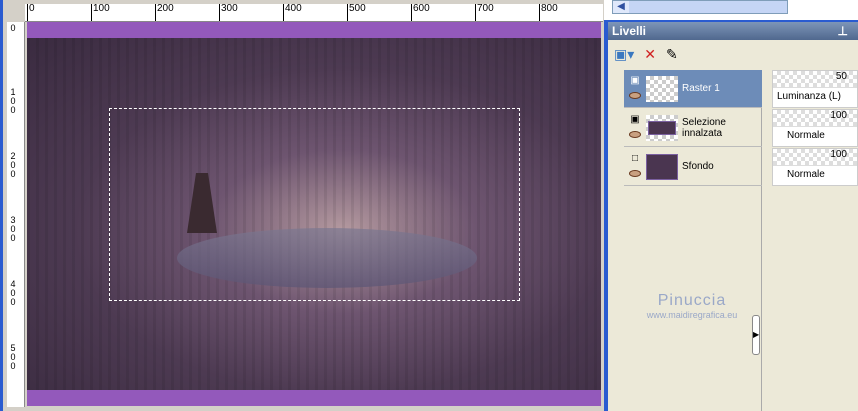 The height and width of the screenshot is (411, 858). Describe the element at coordinates (815, 96) in the screenshot. I see `blend-mode-select: Luminanza (L)` at that location.